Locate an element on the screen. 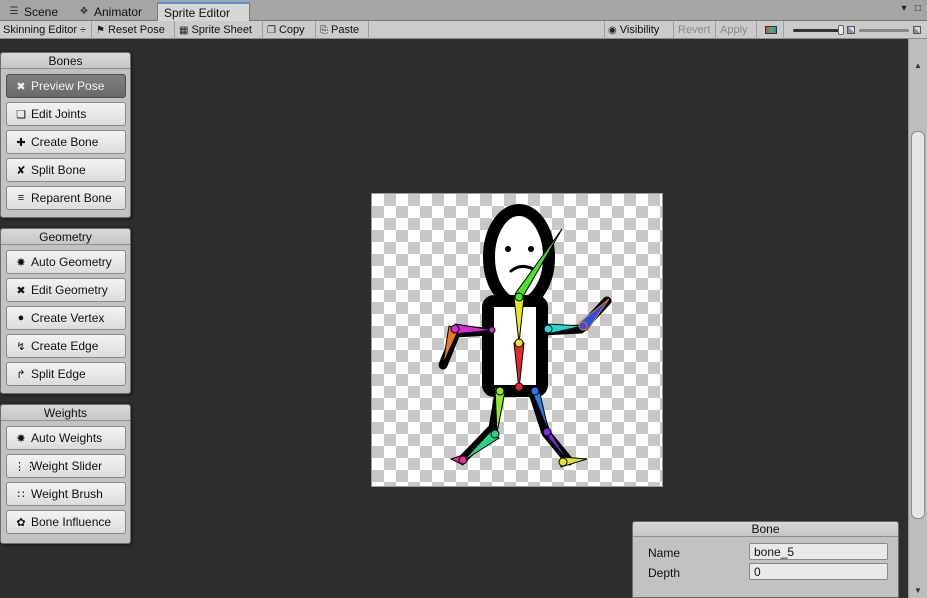  create-bone-label: Create Bone is located at coordinates (65, 142).